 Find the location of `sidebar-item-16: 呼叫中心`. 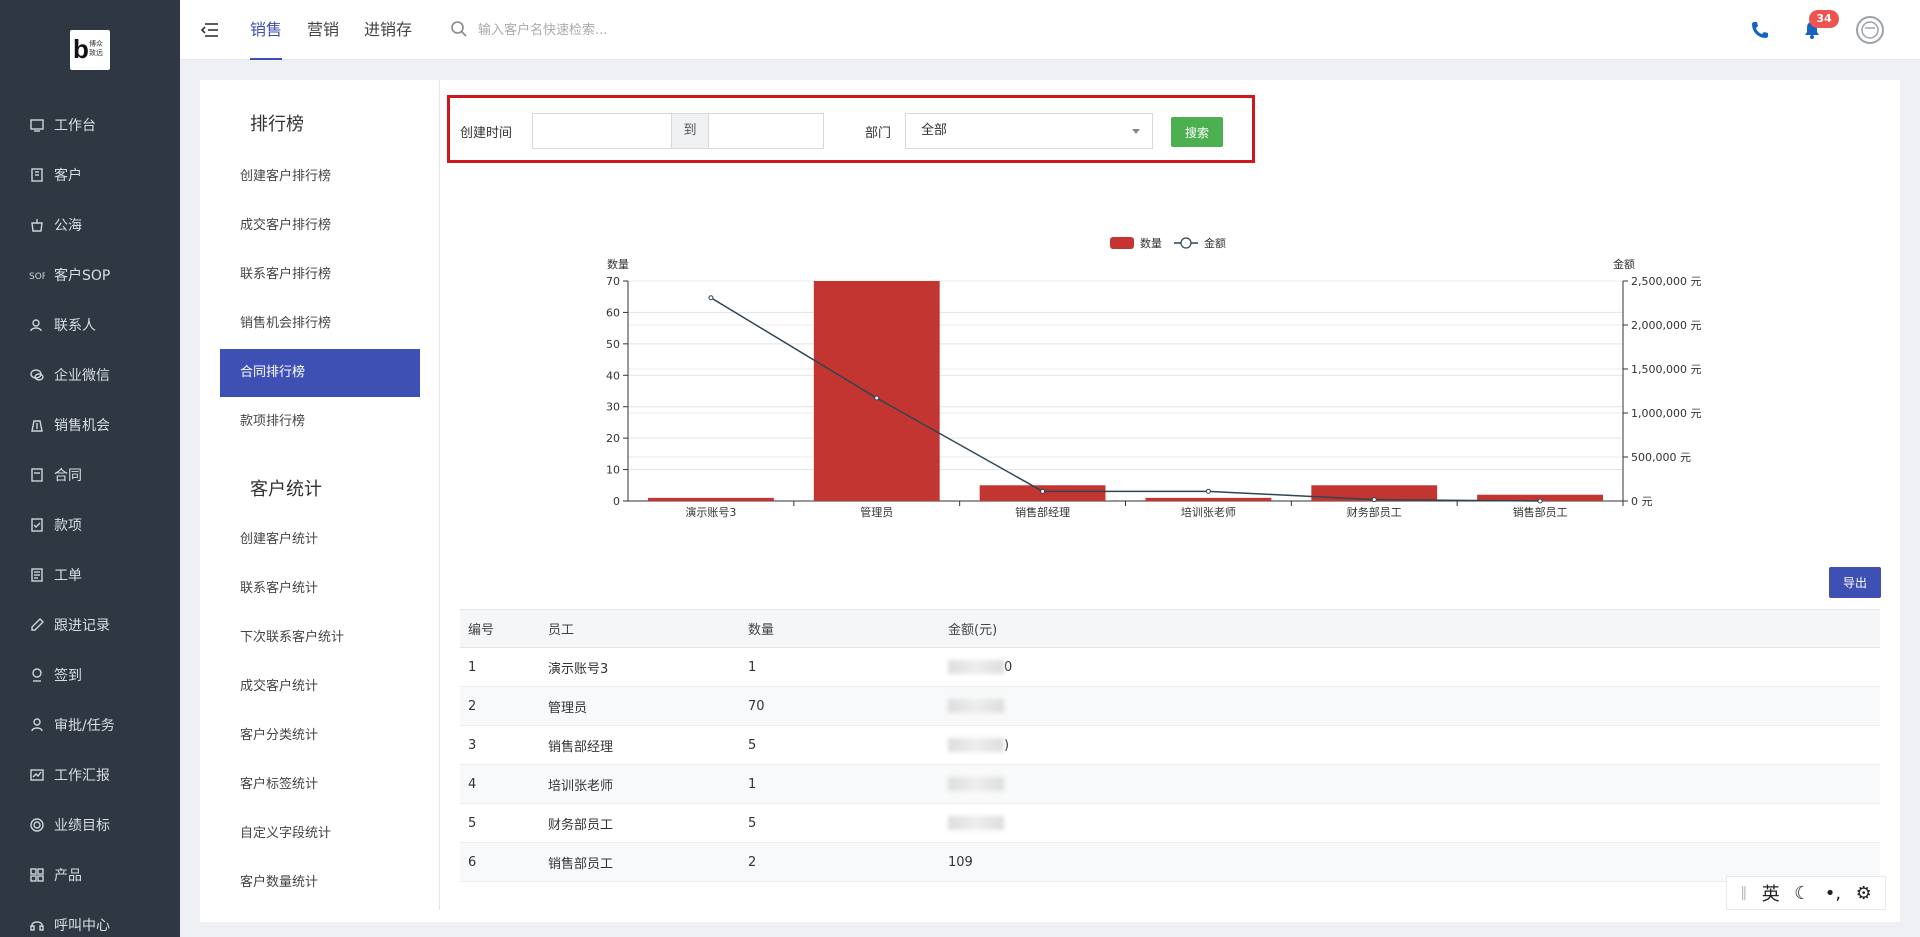

sidebar-item-16: 呼叫中心 is located at coordinates (90, 921).